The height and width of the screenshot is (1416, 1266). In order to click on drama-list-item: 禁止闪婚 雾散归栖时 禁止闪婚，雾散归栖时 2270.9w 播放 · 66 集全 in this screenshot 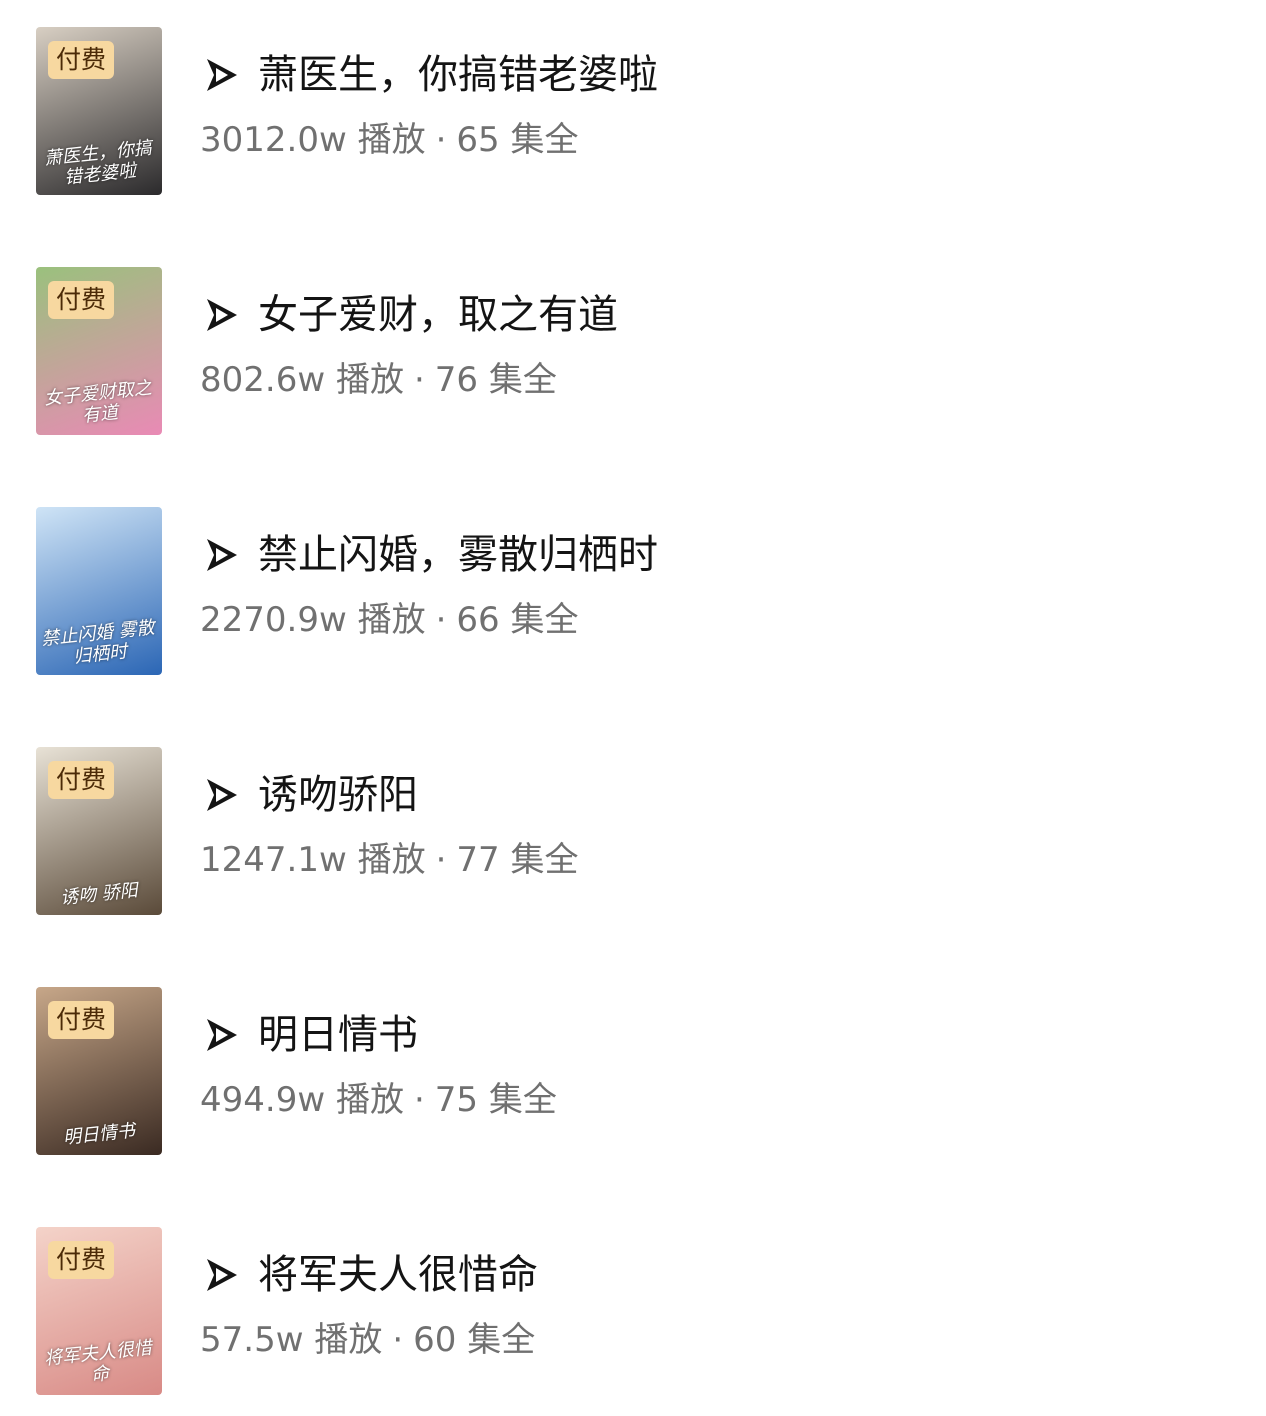, I will do `click(633, 580)`.